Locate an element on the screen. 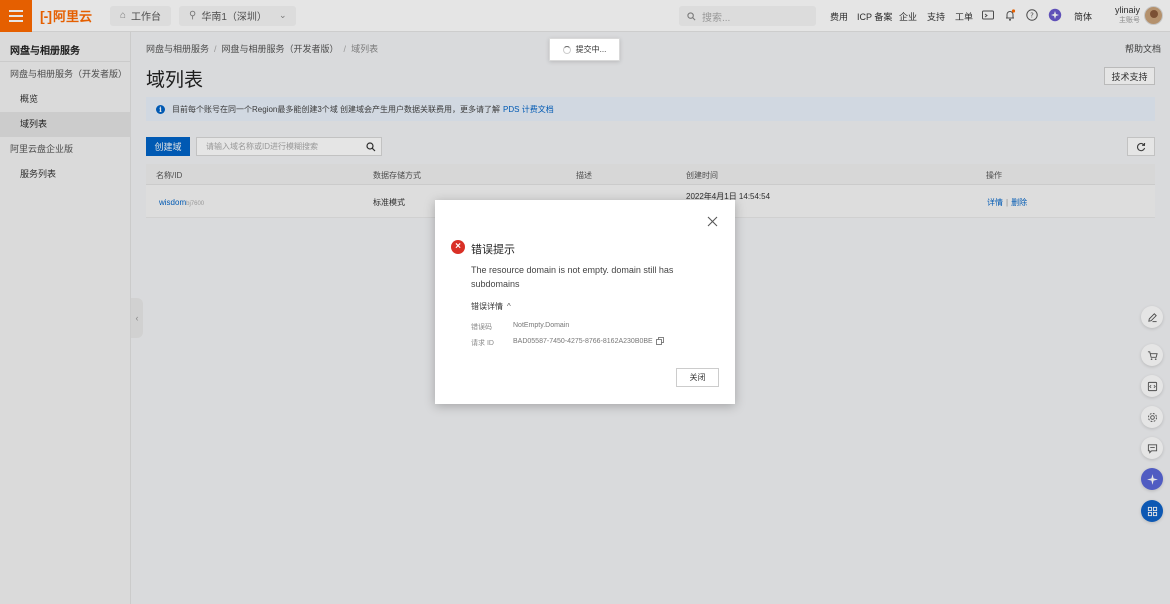  error-icon: × is located at coordinates (458, 247).